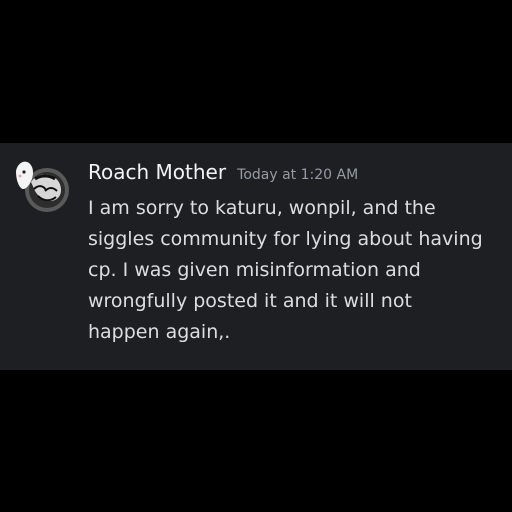 This screenshot has height=512, width=512. What do you see at coordinates (157, 172) in the screenshot?
I see `username: Roach Mother` at bounding box center [157, 172].